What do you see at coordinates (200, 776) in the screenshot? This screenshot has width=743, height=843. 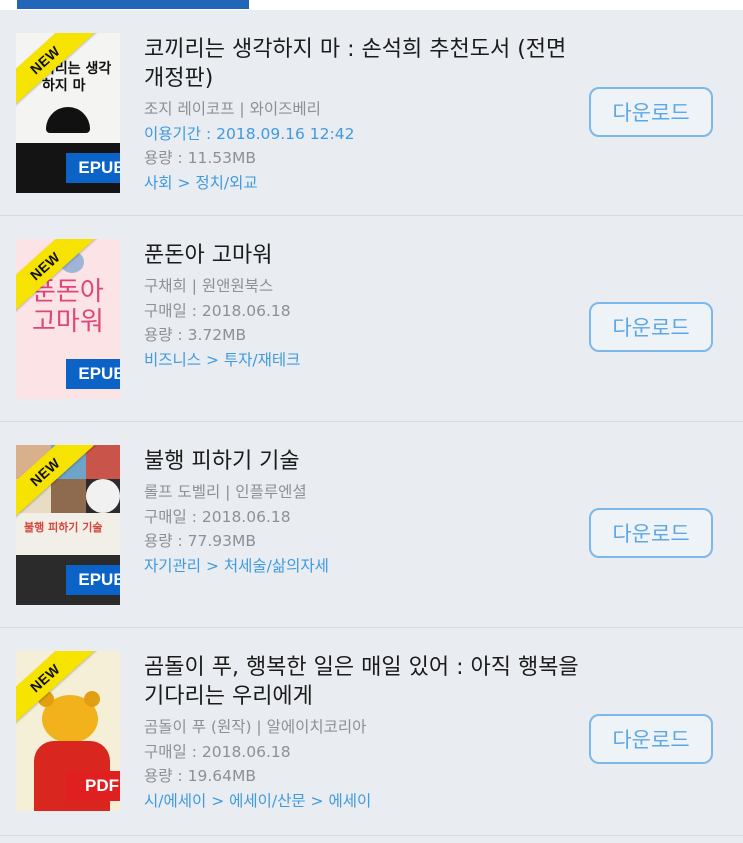 I see `file-size: 용량 : 19.64MB` at bounding box center [200, 776].